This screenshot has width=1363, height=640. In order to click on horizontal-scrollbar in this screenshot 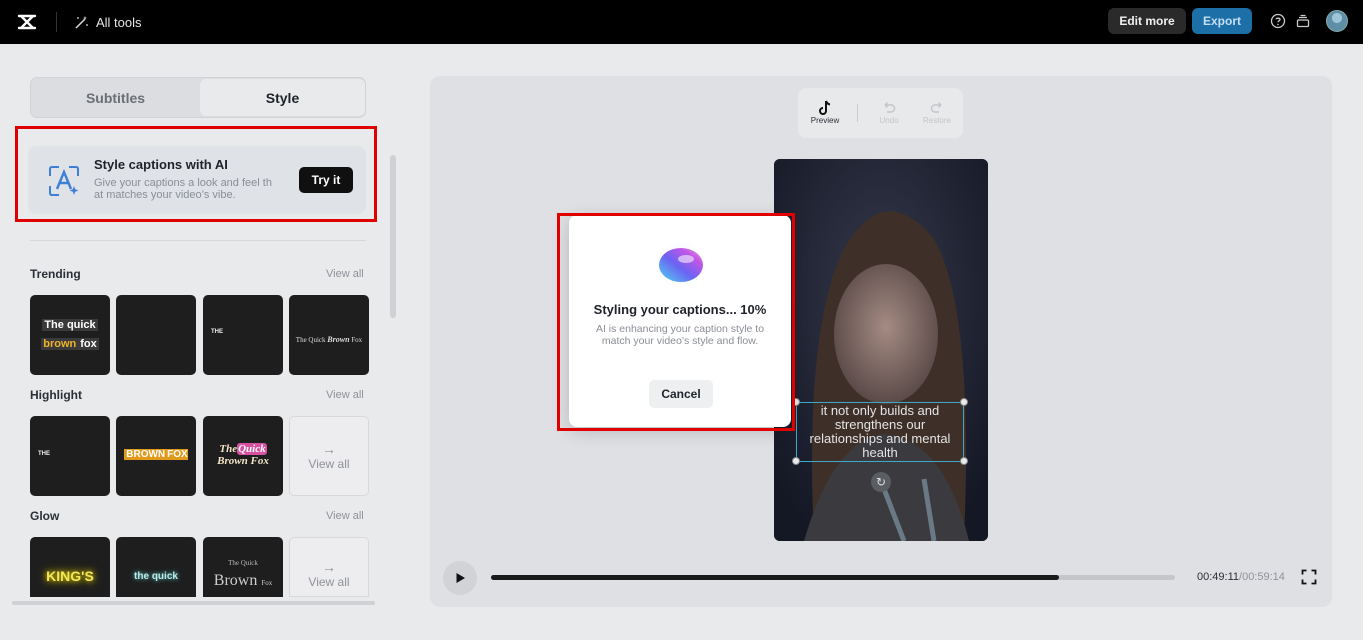, I will do `click(193, 603)`.